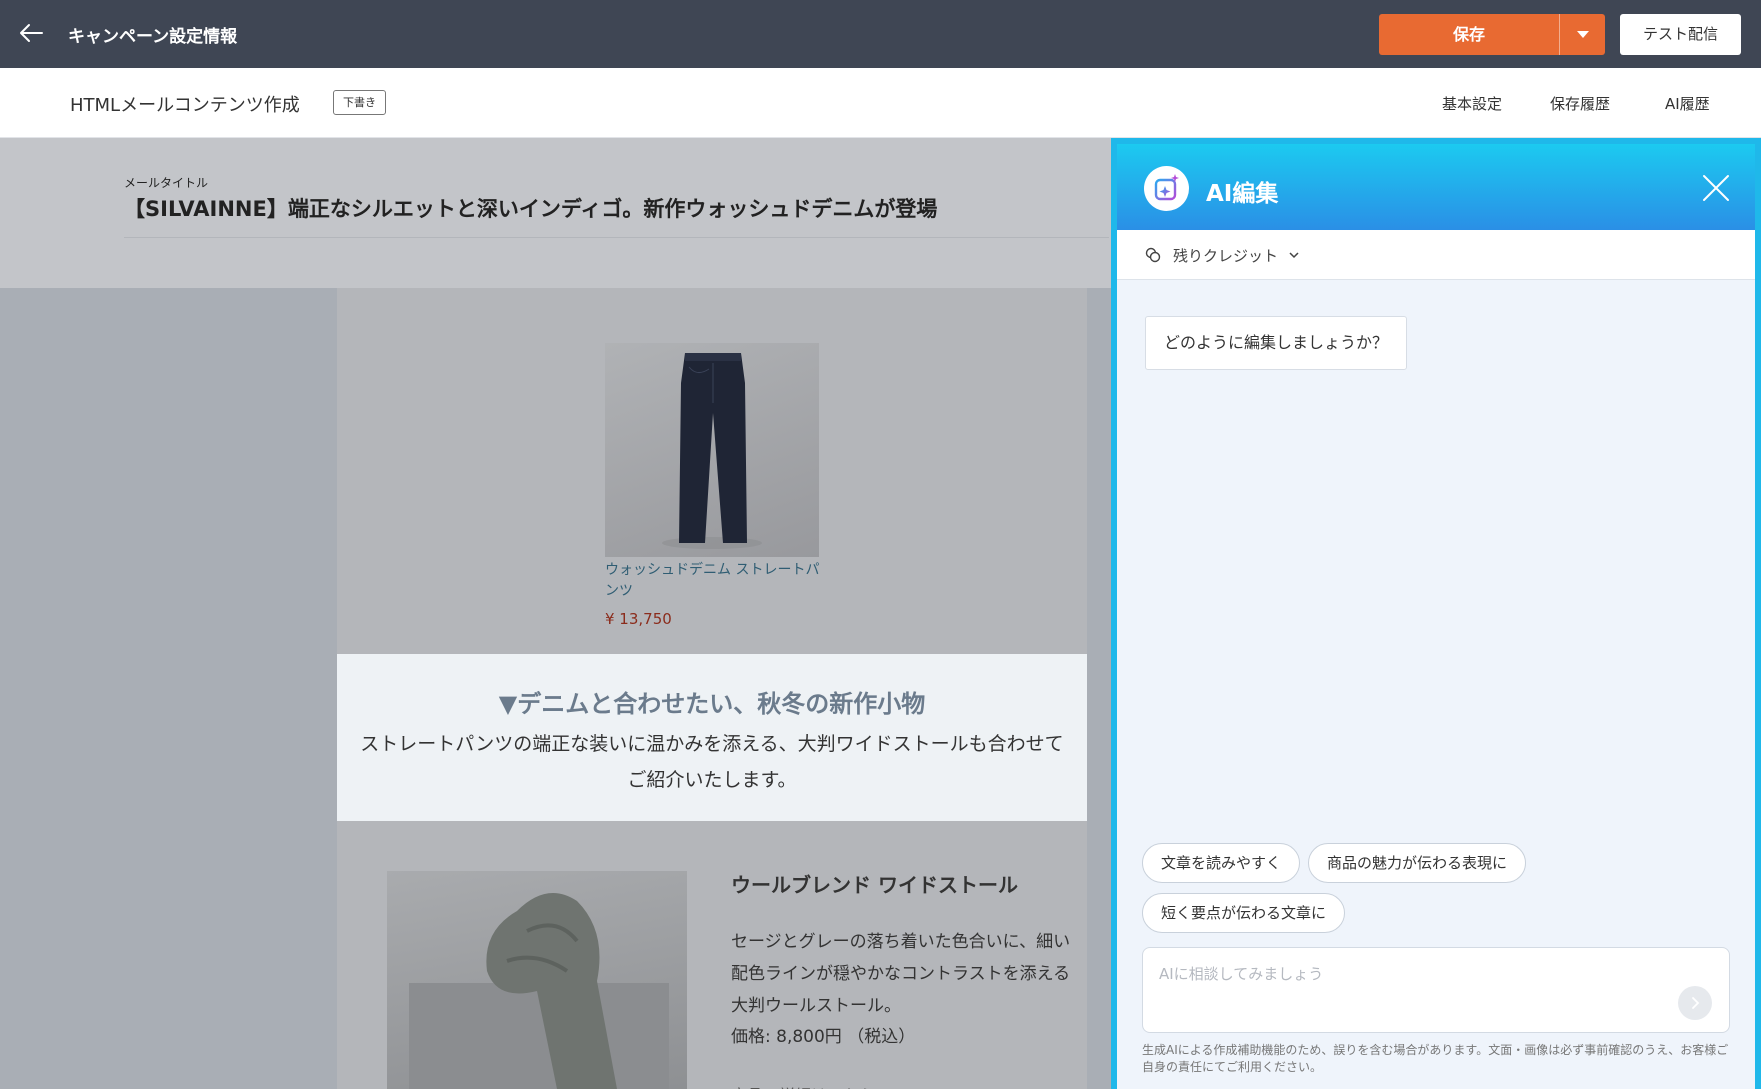 Image resolution: width=1761 pixels, height=1089 pixels. Describe the element at coordinates (715, 581) in the screenshot. I see `product-name-link: ウォッシュドデニム ストレートパンツ` at that location.